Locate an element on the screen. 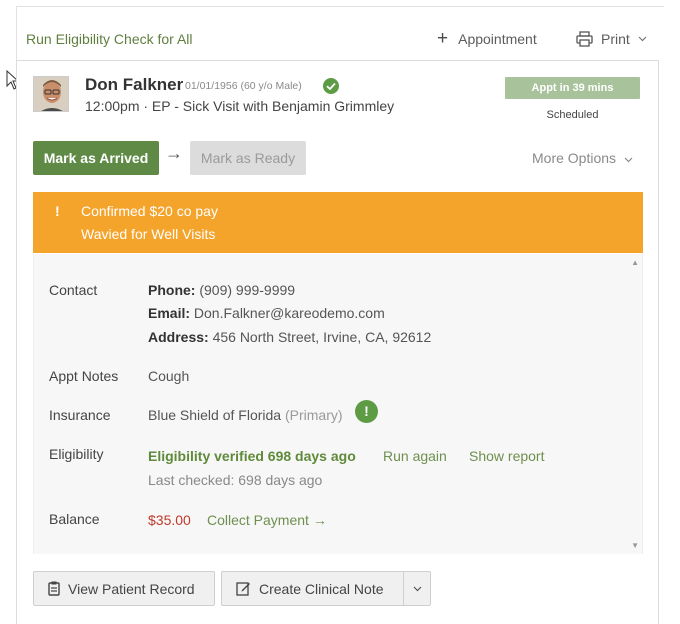 Image resolution: width=680 pixels, height=624 pixels. contact-label: Contact is located at coordinates (73, 290).